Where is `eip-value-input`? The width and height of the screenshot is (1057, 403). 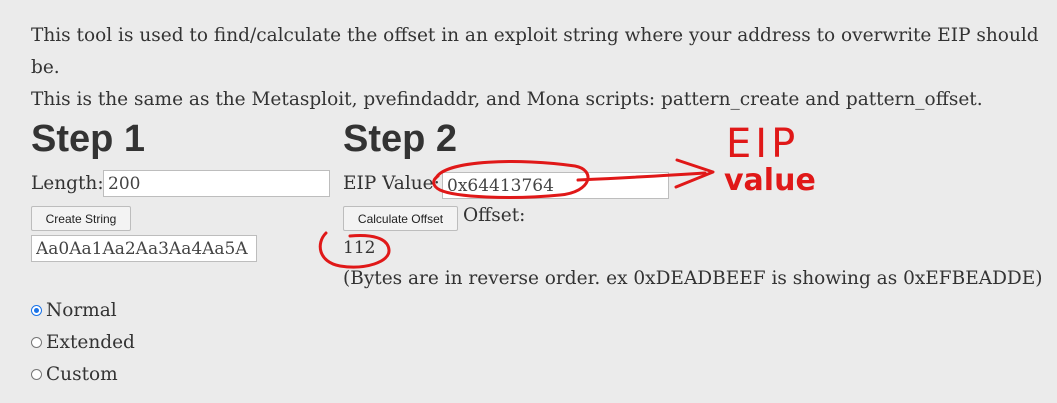
eip-value-input is located at coordinates (555, 185).